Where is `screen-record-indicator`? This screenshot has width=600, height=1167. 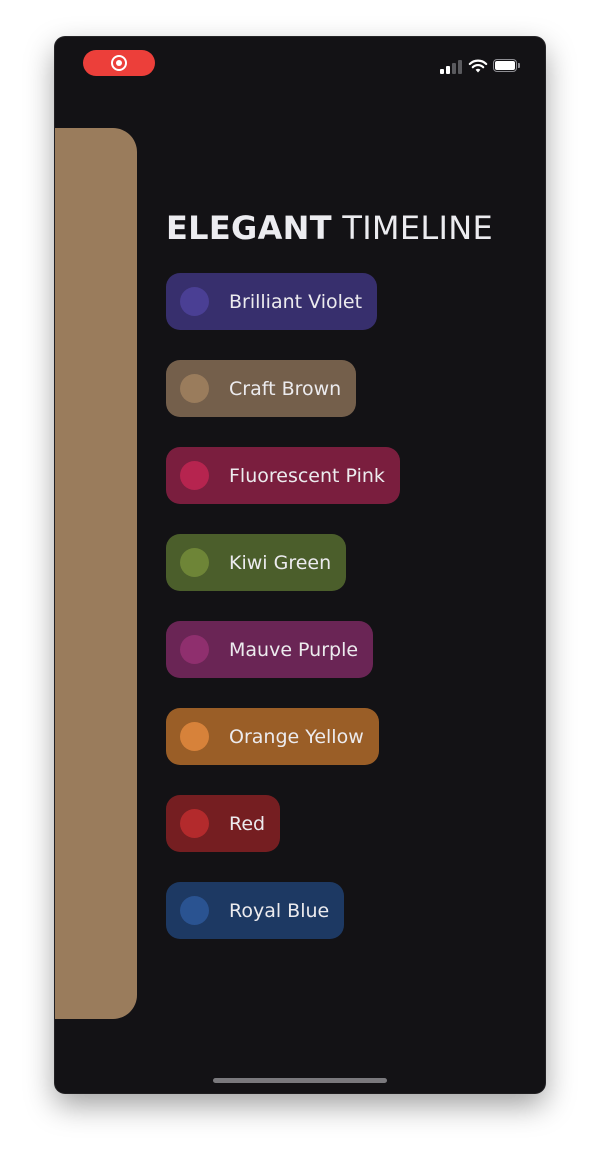 screen-record-indicator is located at coordinates (119, 63).